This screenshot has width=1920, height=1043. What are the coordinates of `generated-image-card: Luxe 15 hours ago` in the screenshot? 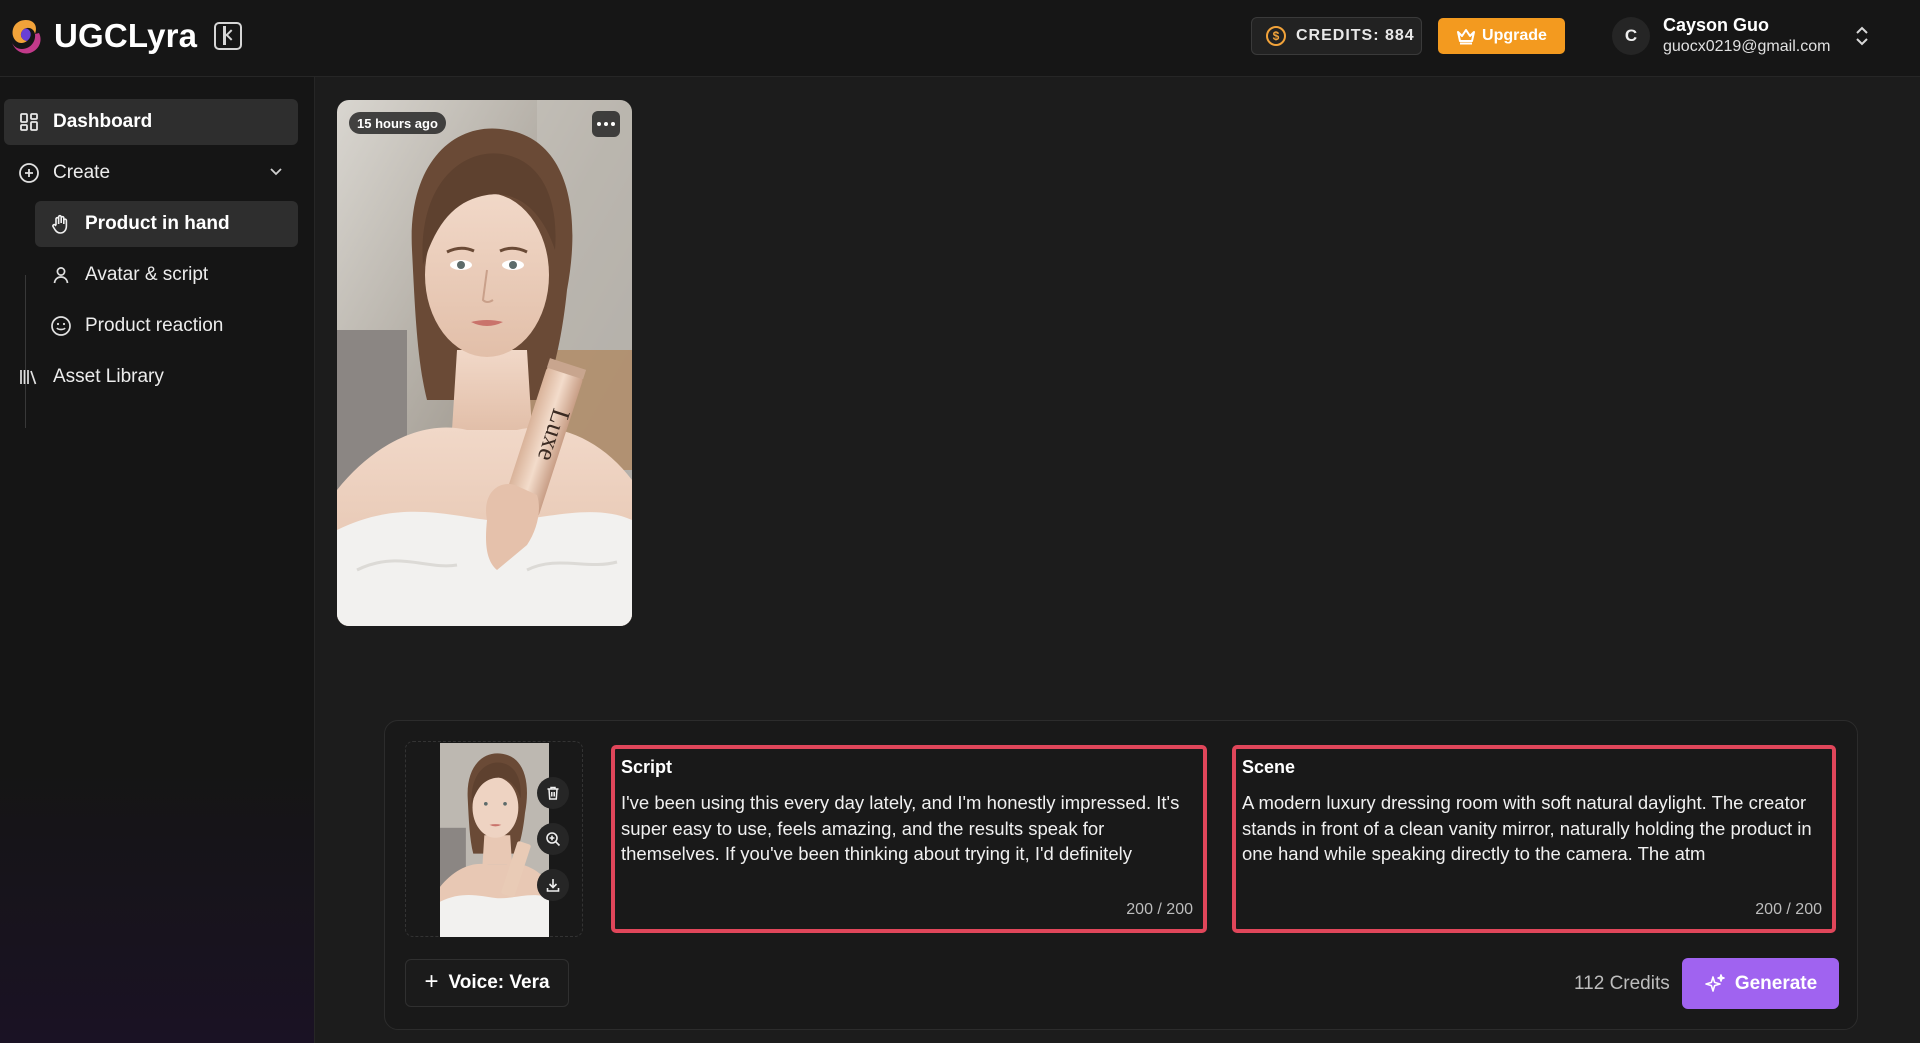 It's located at (484, 363).